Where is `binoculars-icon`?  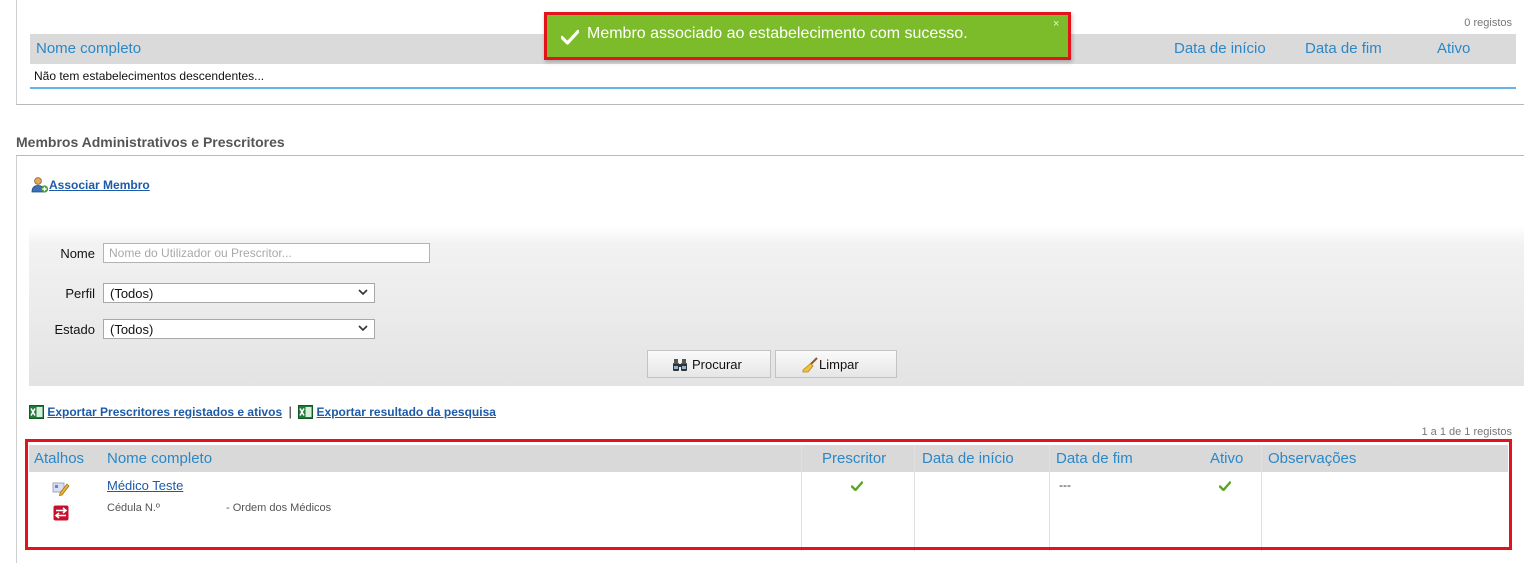 binoculars-icon is located at coordinates (680, 365).